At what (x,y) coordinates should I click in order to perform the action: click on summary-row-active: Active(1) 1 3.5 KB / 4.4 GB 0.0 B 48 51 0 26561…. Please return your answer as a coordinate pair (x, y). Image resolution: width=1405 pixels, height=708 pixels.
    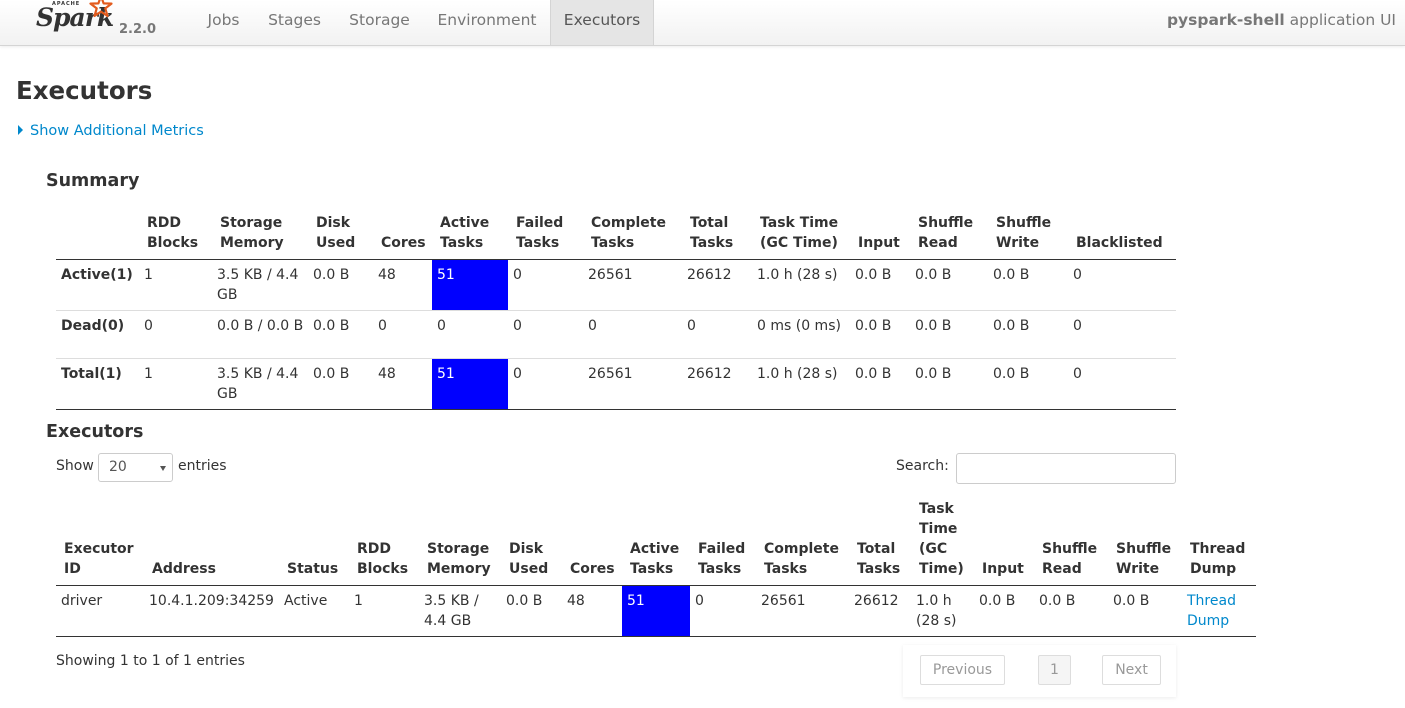
    Looking at the image, I should click on (616, 285).